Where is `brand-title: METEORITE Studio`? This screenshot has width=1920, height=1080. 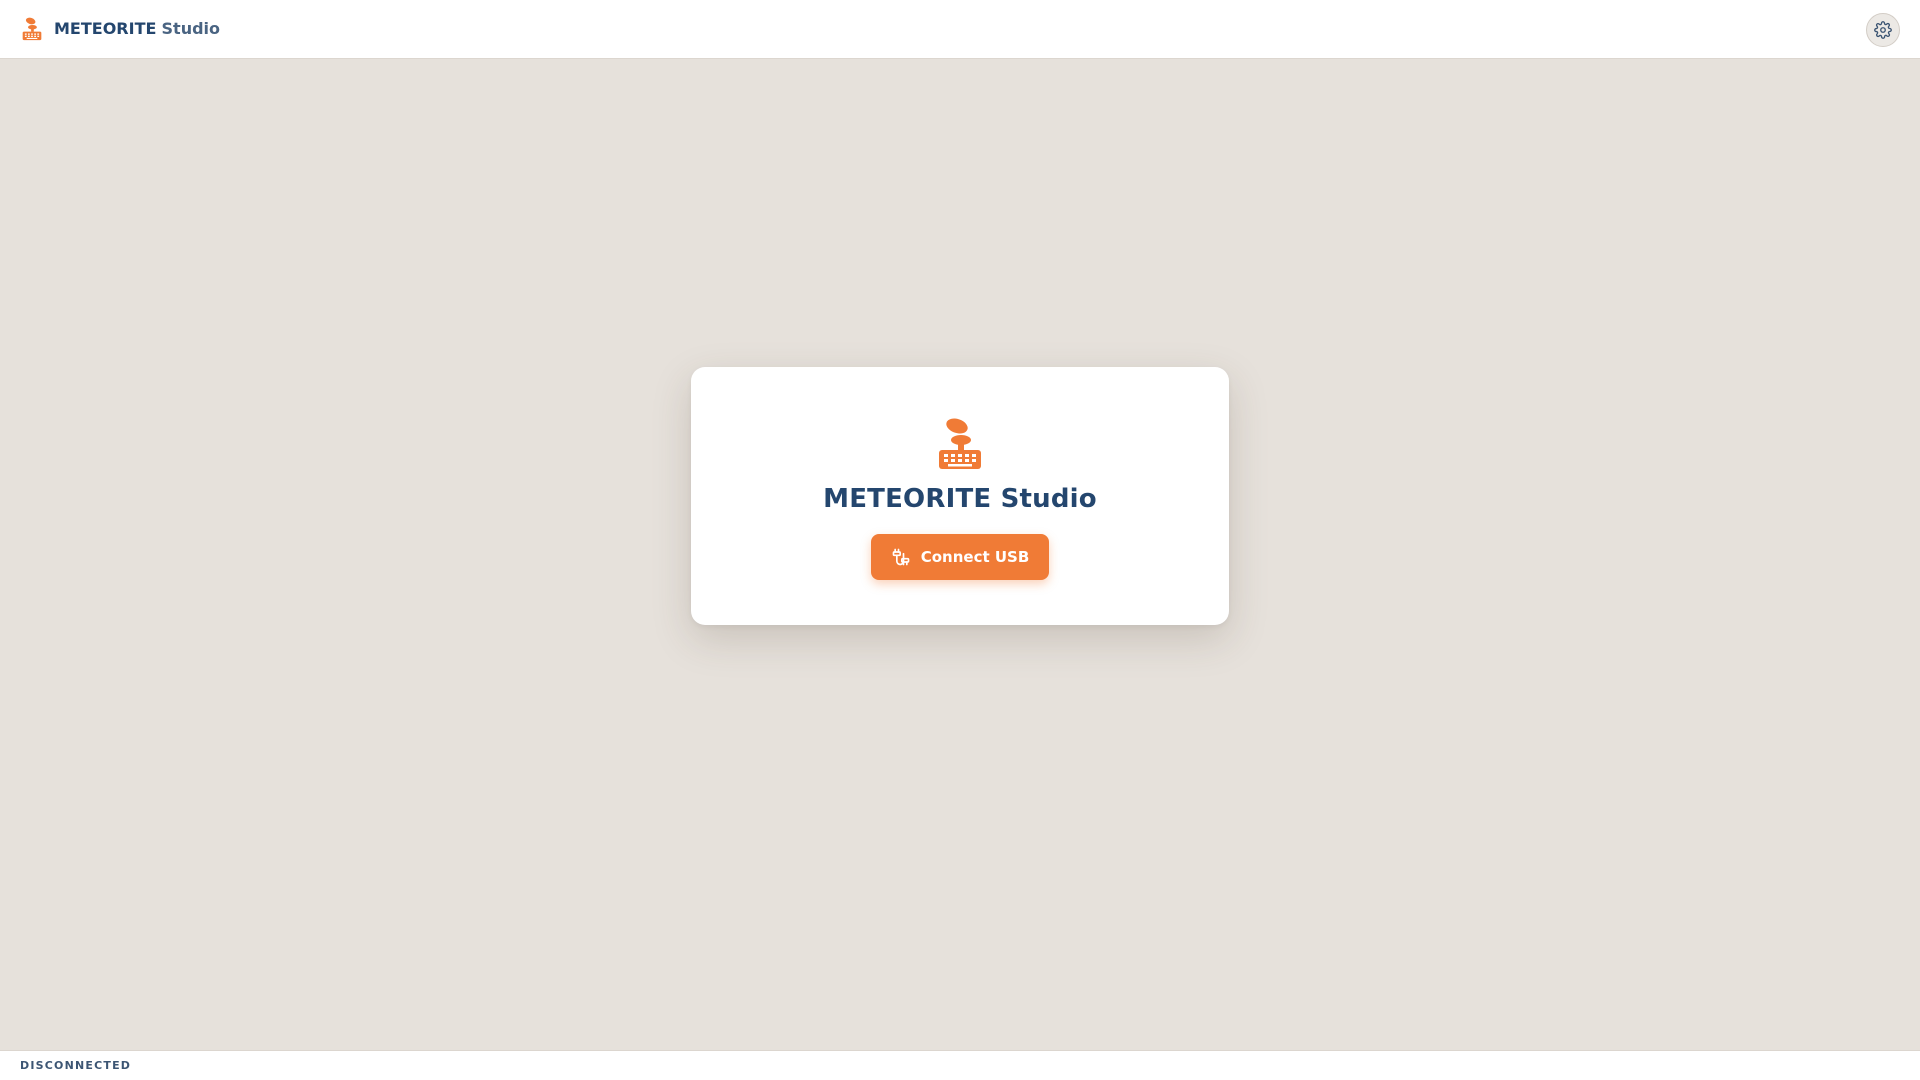
brand-title: METEORITE Studio is located at coordinates (137, 29).